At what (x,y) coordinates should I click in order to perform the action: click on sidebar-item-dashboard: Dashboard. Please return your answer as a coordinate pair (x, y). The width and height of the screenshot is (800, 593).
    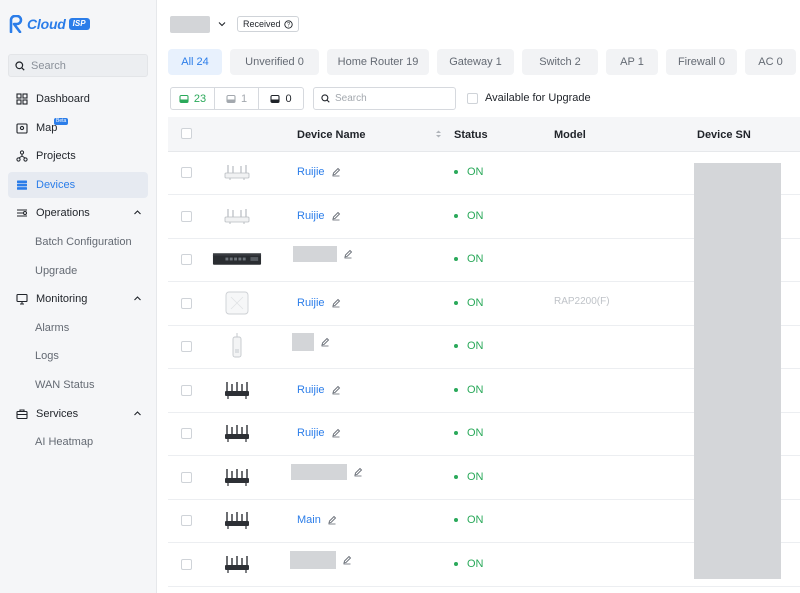
    Looking at the image, I should click on (78, 99).